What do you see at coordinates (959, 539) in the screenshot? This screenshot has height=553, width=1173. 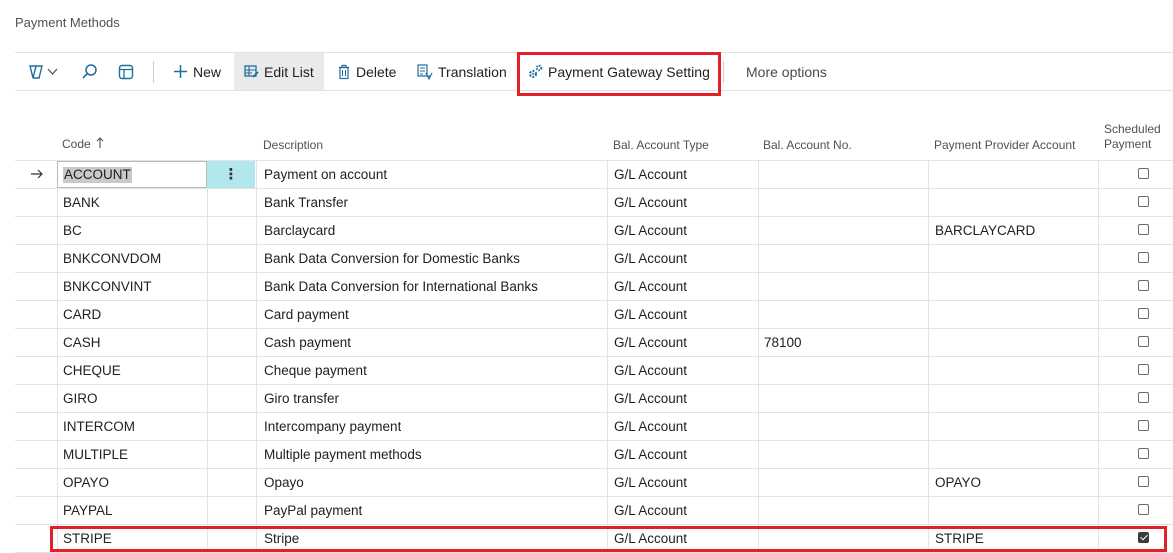 I see `payment-provider-account-cell: STRIPE` at bounding box center [959, 539].